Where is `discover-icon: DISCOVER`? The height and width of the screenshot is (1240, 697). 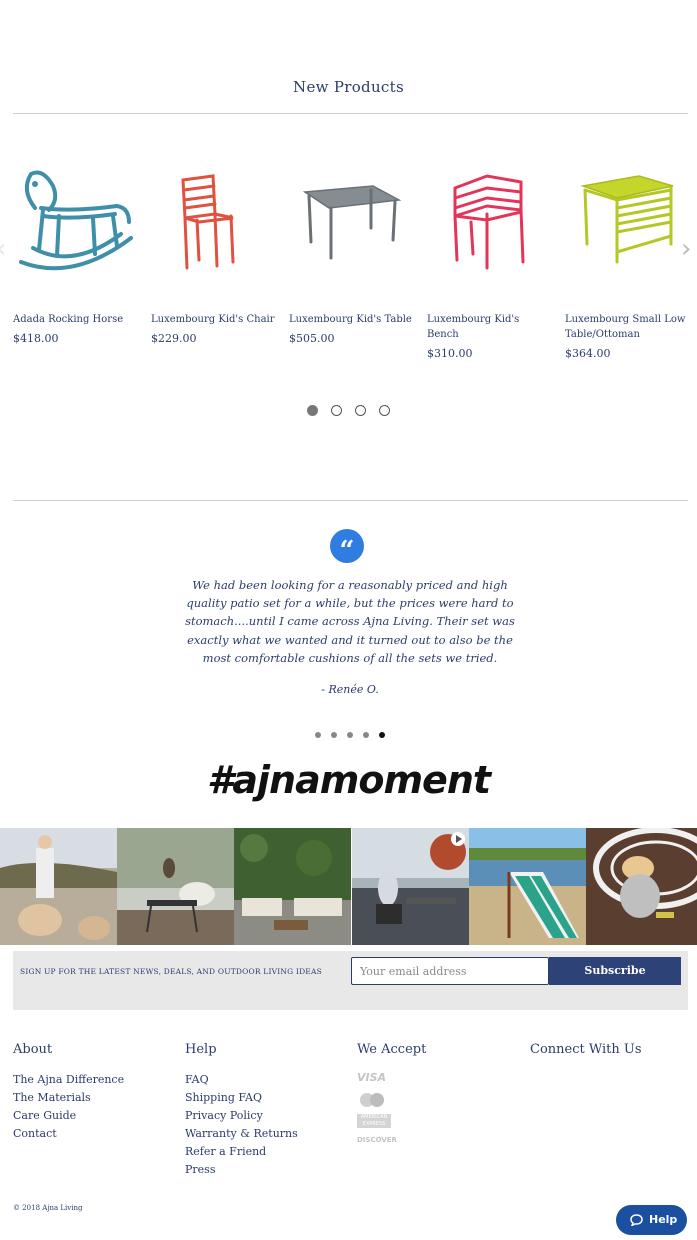
discover-icon: DISCOVER is located at coordinates (377, 1140).